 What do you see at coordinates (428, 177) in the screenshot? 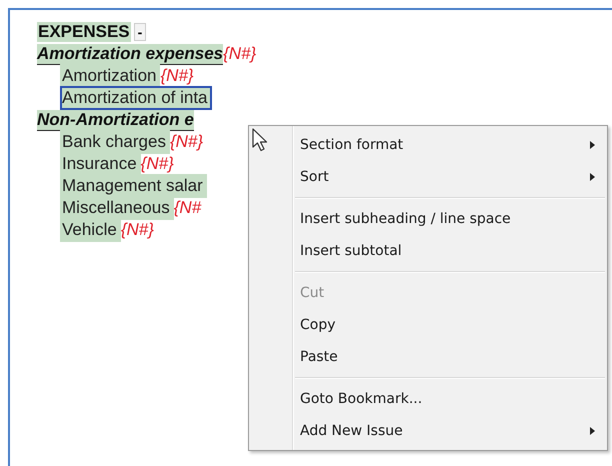
I see `menu-item: Sort` at bounding box center [428, 177].